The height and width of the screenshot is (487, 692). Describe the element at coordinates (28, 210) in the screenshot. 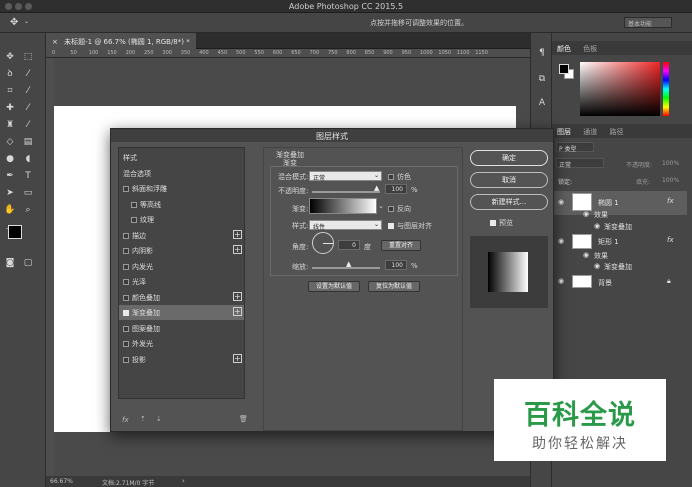

I see `zoom-tool-icon: ⌕` at that location.